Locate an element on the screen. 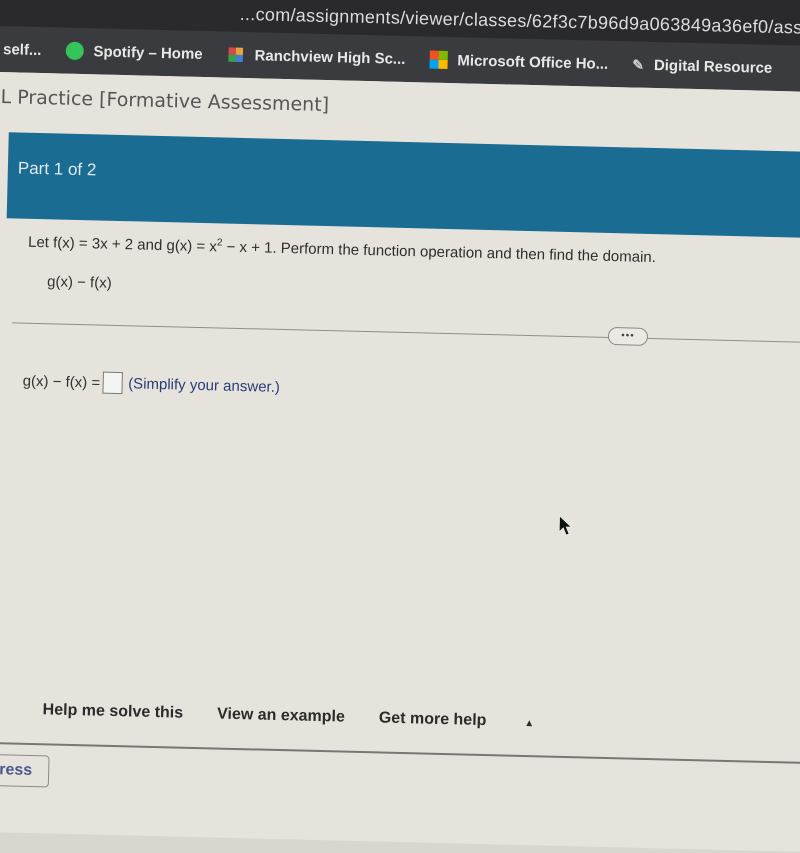 The height and width of the screenshot is (853, 800). caret-up-icon: ▲ is located at coordinates (529, 724).